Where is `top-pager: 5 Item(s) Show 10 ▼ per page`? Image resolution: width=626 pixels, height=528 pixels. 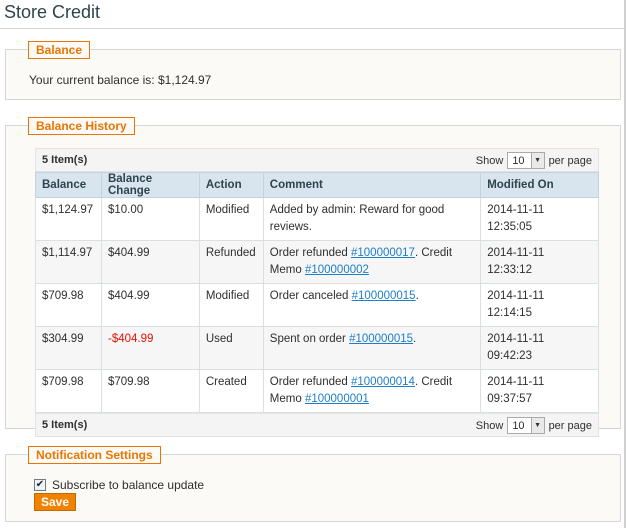
top-pager: 5 Item(s) Show 10 ▼ per page is located at coordinates (317, 160).